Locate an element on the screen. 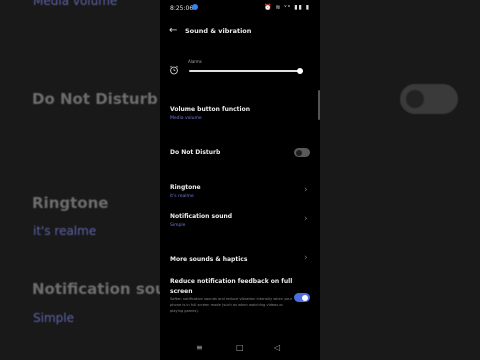 The width and height of the screenshot is (480, 360). status-icons: ⏰ ≋ ᵛᵒ ▮▮ ▮ is located at coordinates (286, 7).